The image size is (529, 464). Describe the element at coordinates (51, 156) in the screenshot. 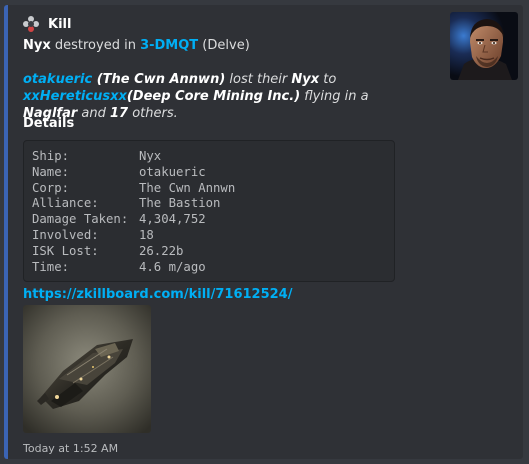

I see `detail-key: Ship:` at that location.